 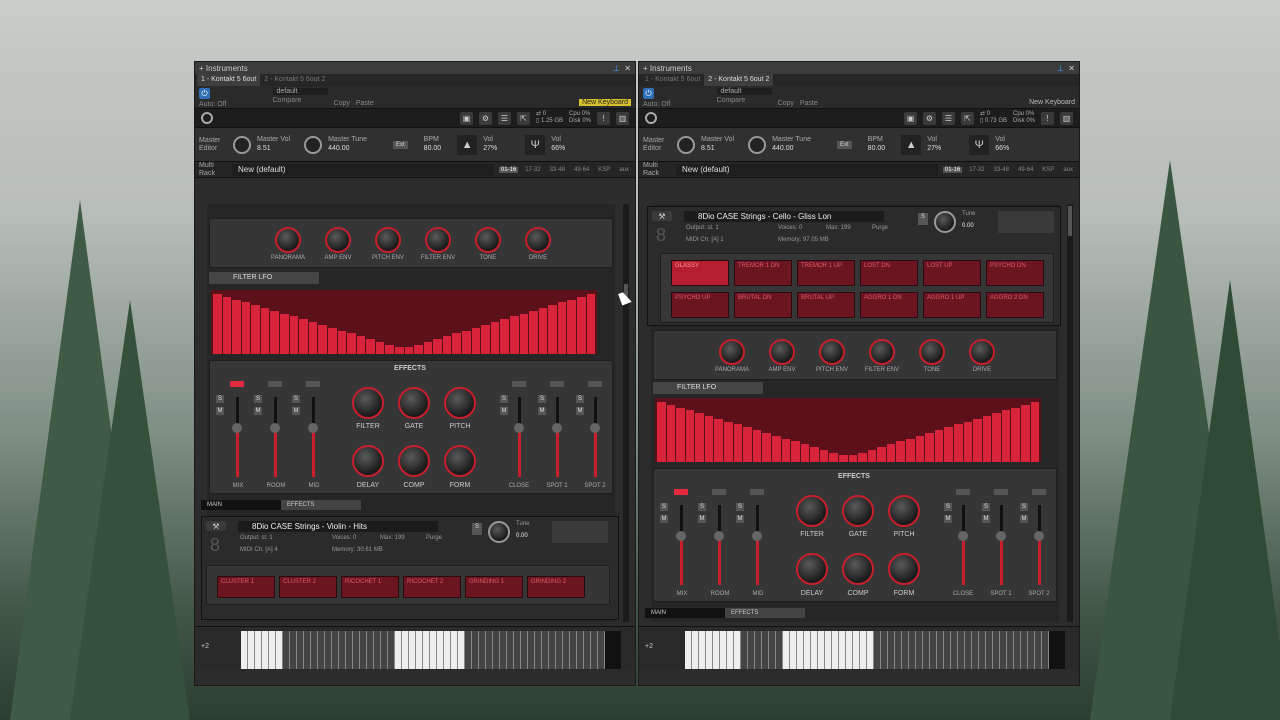 What do you see at coordinates (368, 461) in the screenshot?
I see `delay-knob` at bounding box center [368, 461].